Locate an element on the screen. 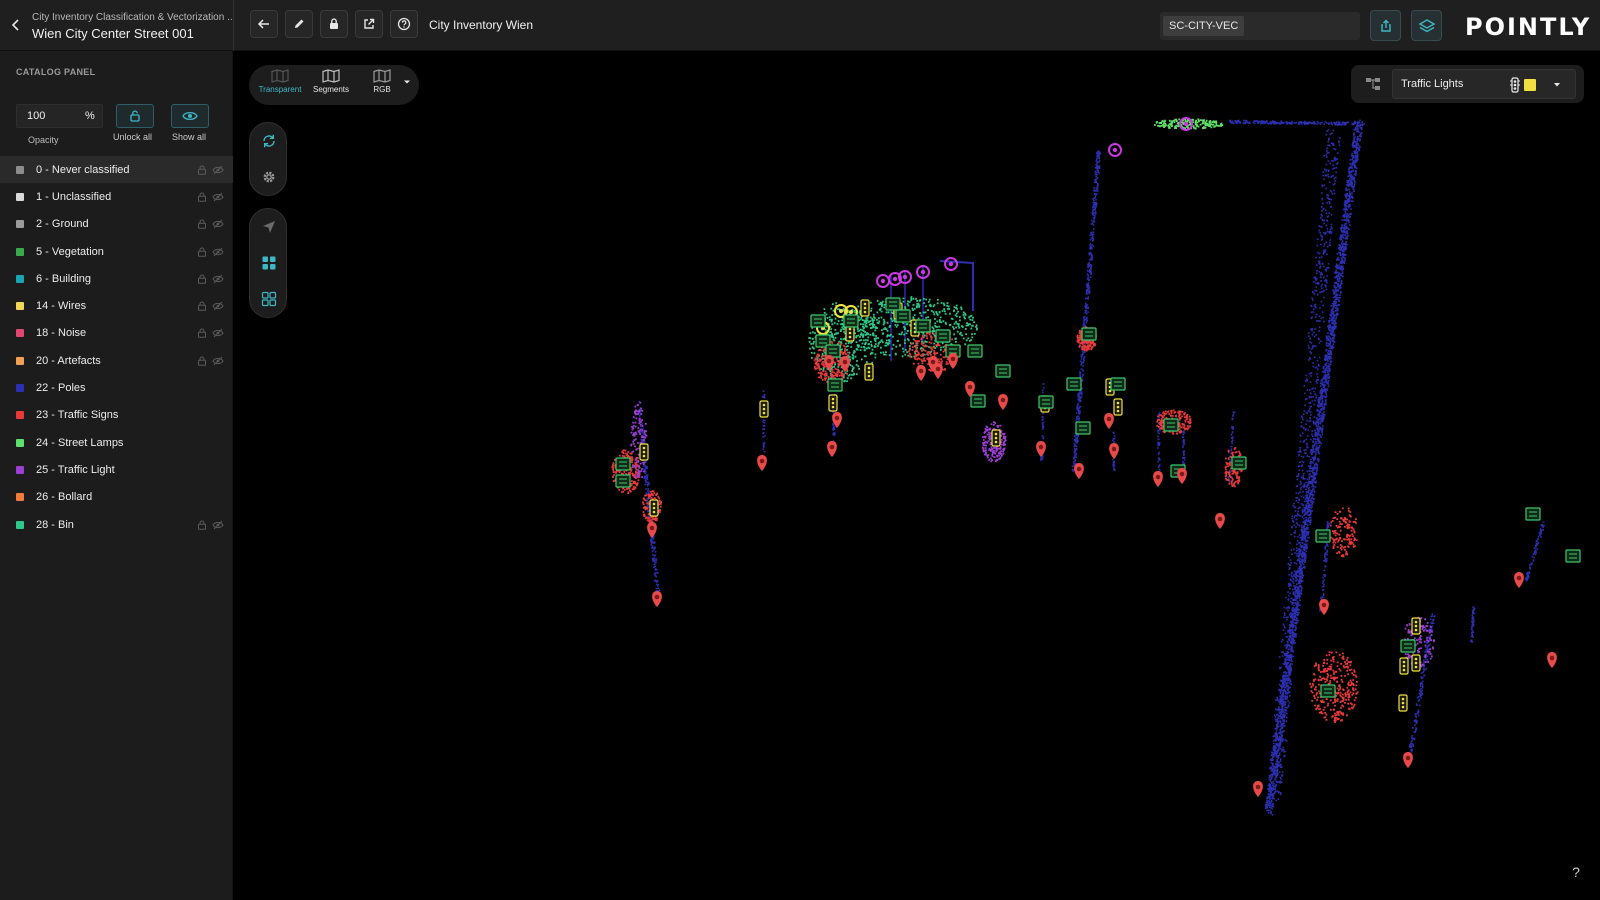  selection-tool-group is located at coordinates (268, 263).